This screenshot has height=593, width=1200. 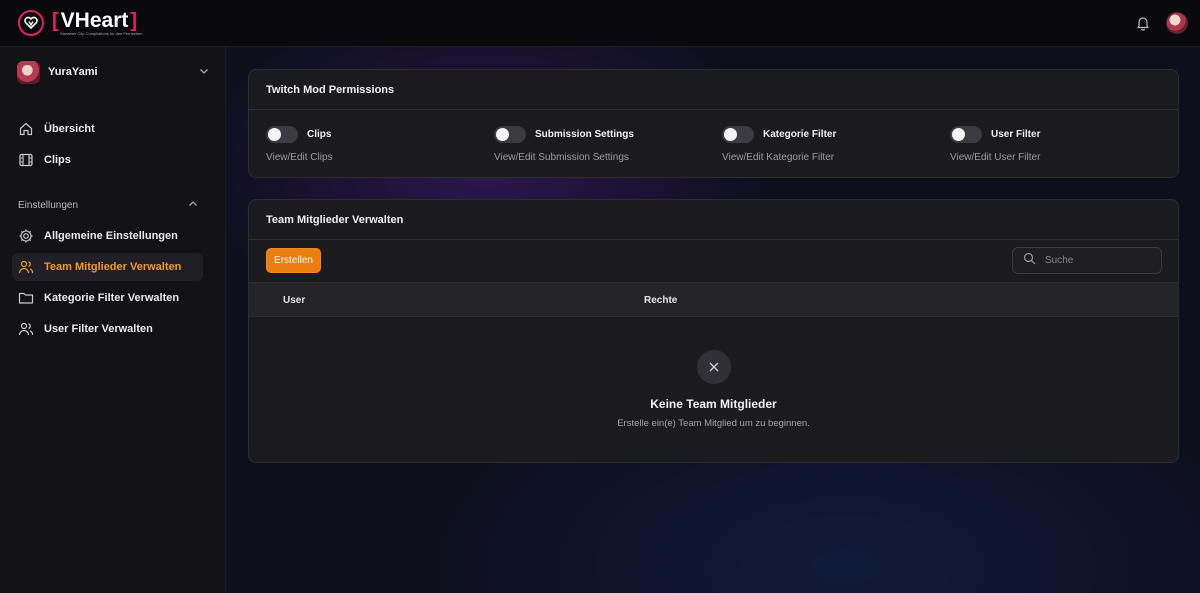 I want to click on create-button: Erstellen, so click(x=293, y=260).